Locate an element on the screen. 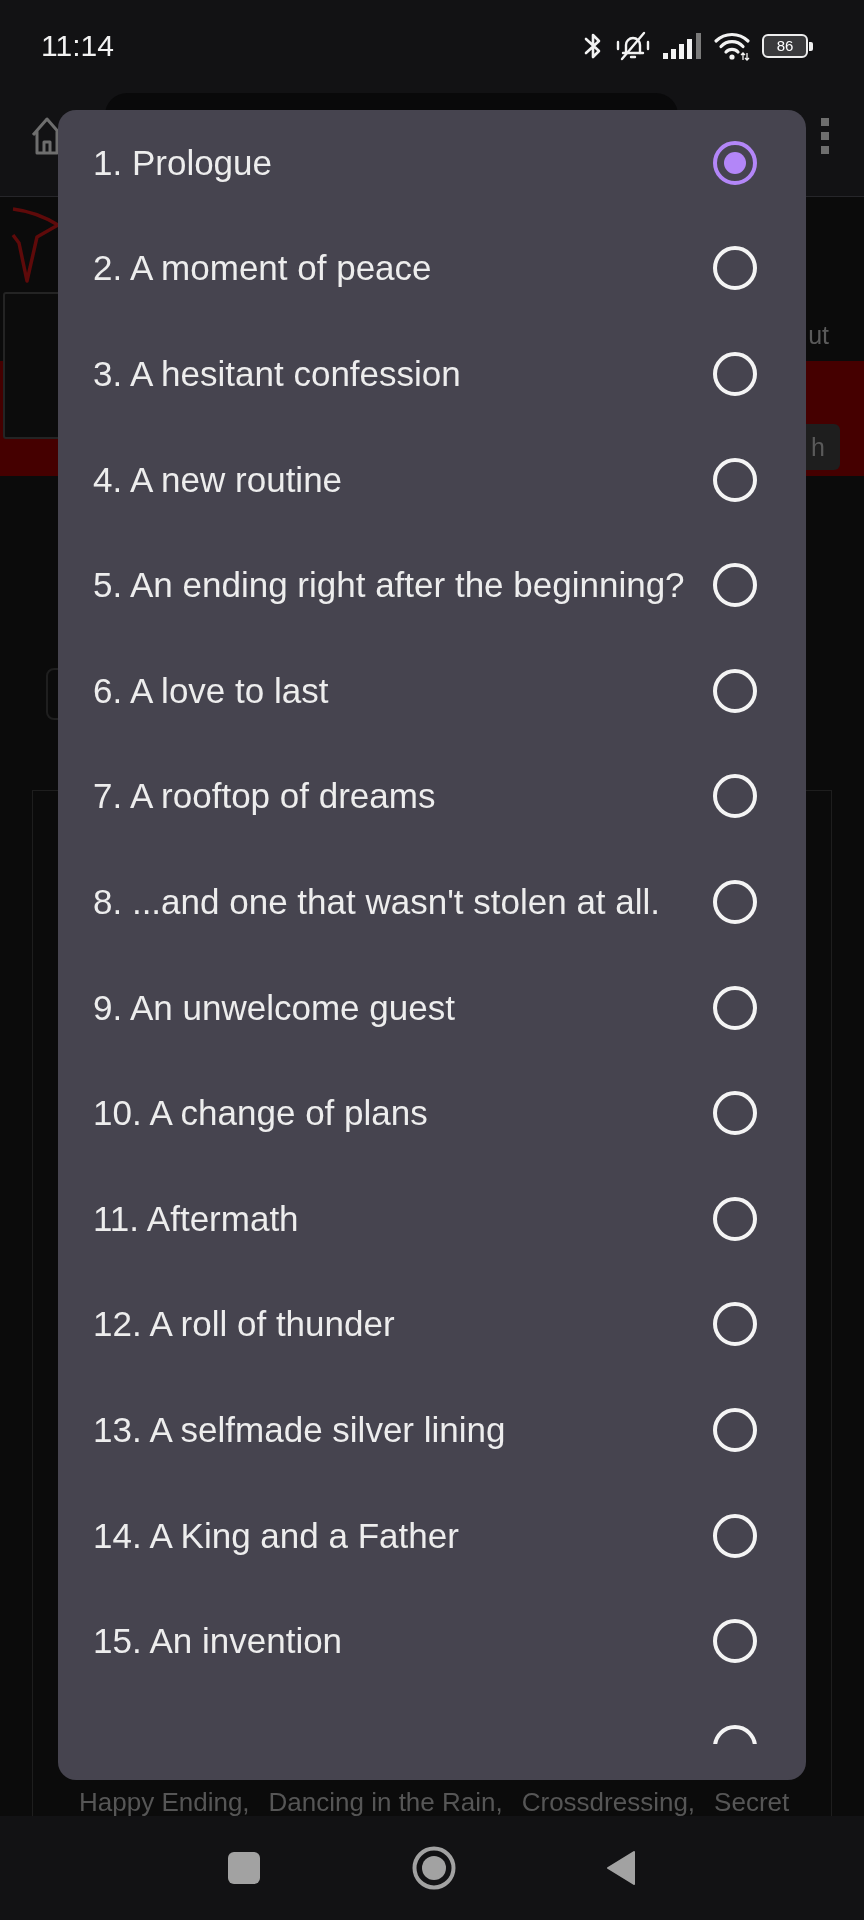 This screenshot has width=864, height=1920. chapter-option: 11. Aftermath is located at coordinates (432, 1218).